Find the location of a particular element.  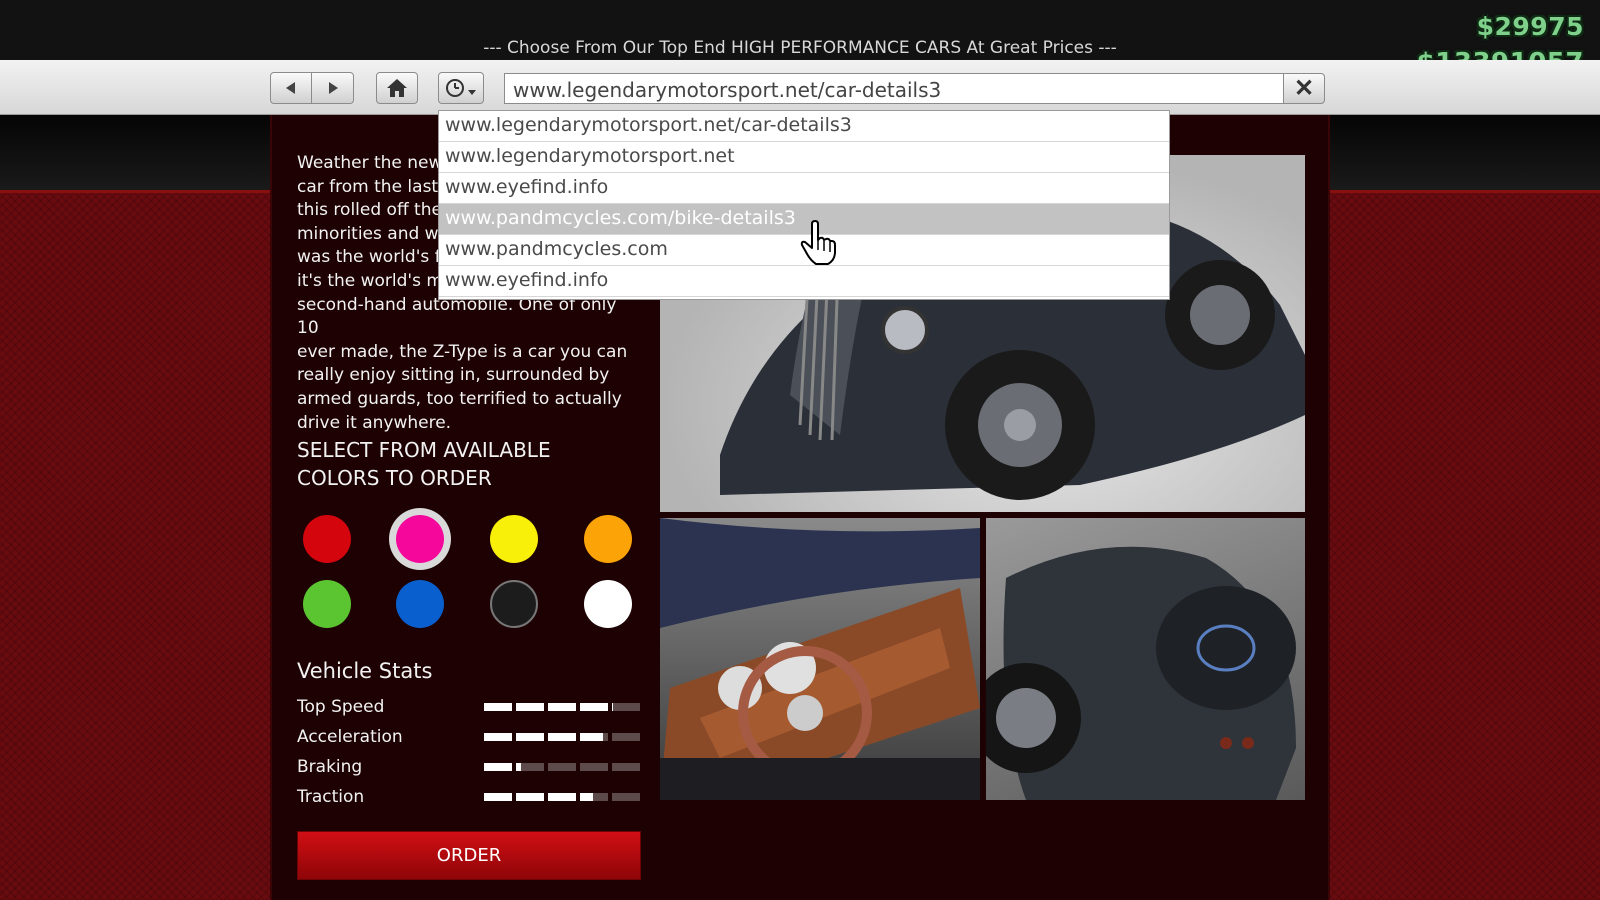

history-button is located at coordinates (461, 88).